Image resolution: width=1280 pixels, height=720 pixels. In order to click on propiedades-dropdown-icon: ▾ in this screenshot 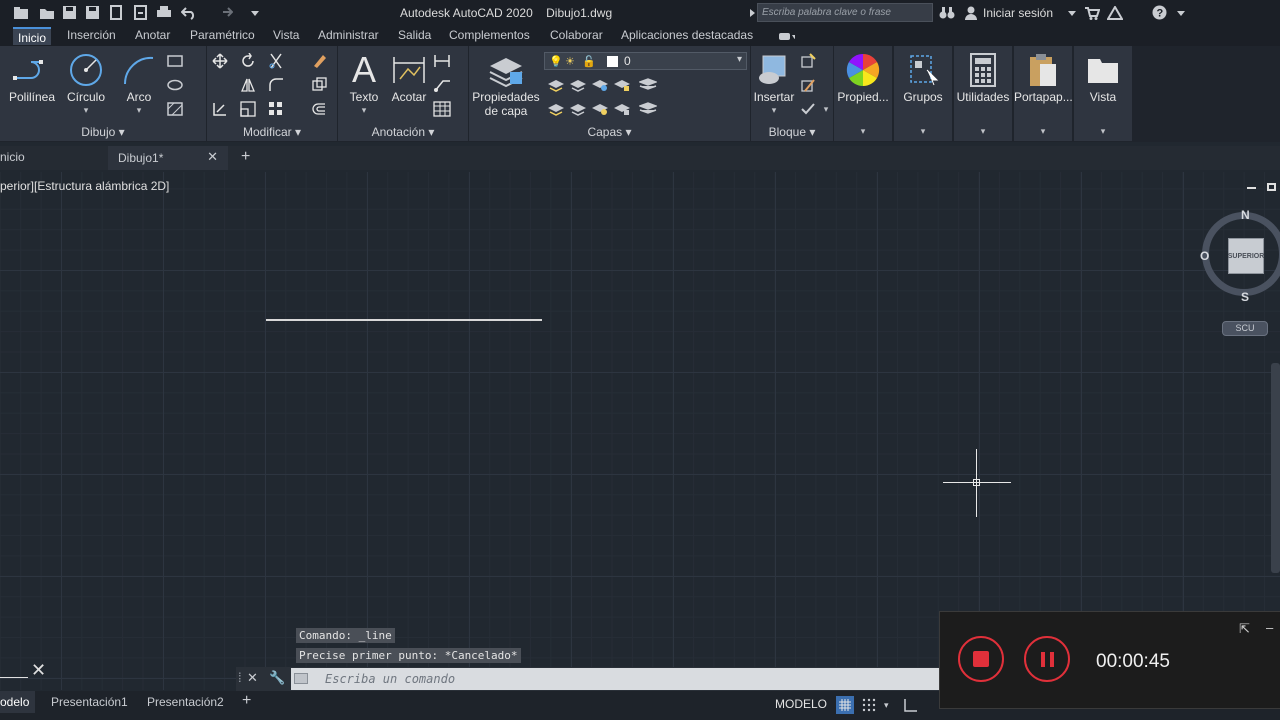, I will do `click(863, 131)`.